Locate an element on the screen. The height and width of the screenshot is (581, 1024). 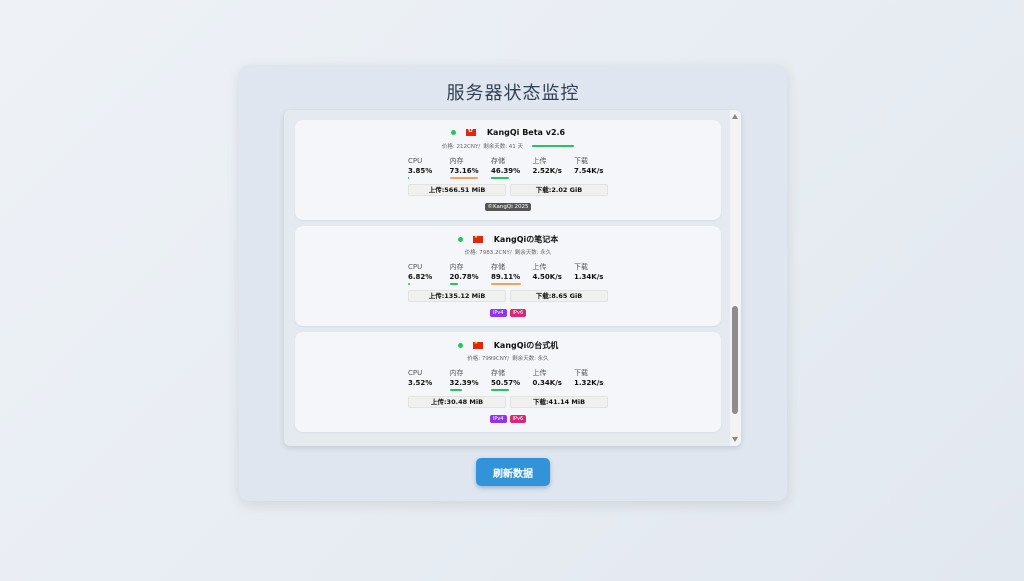
disk-value: 50.57% is located at coordinates (506, 383).